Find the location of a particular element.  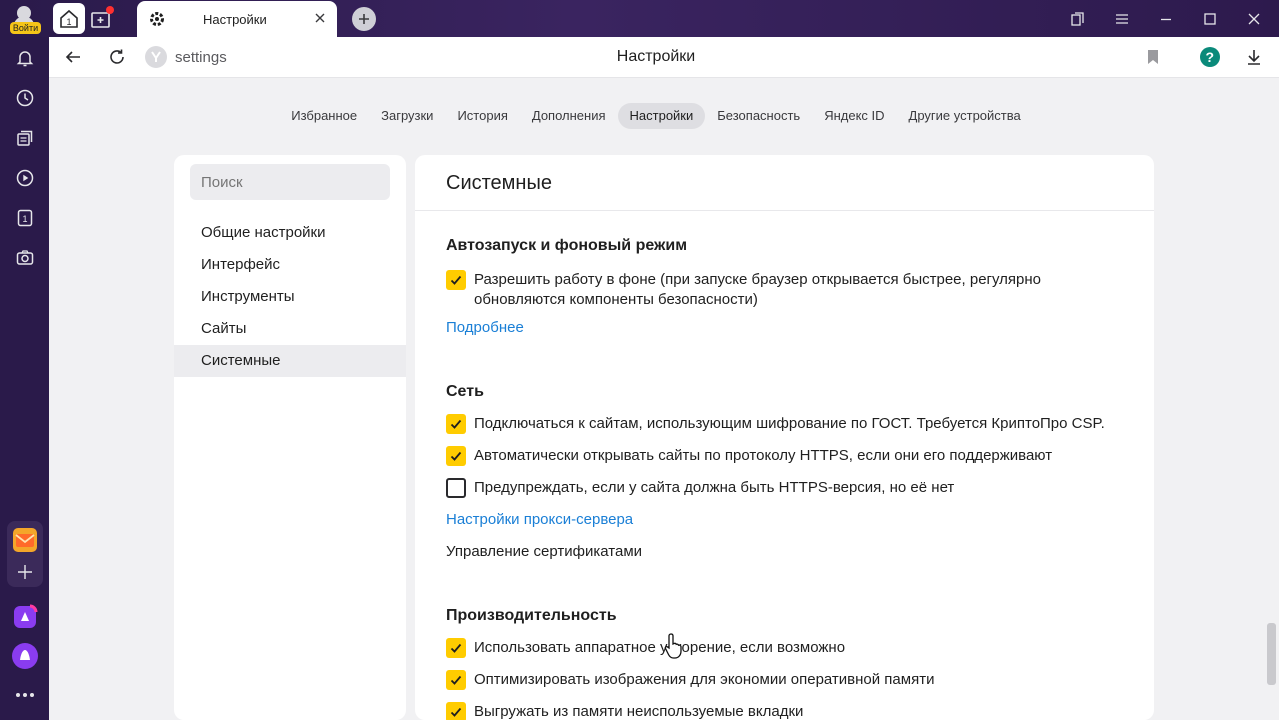

new-tab-group-button is located at coordinates (101, 18).